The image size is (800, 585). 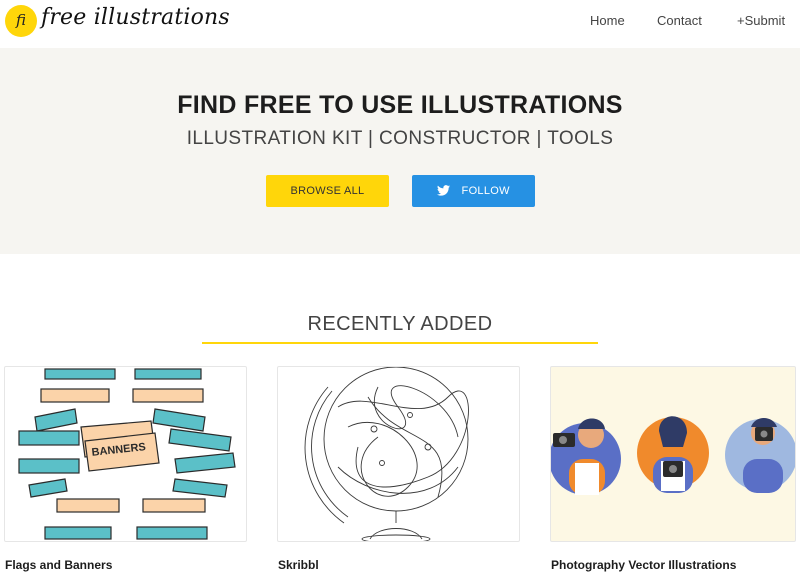 I want to click on card-photography, so click(x=673, y=454).